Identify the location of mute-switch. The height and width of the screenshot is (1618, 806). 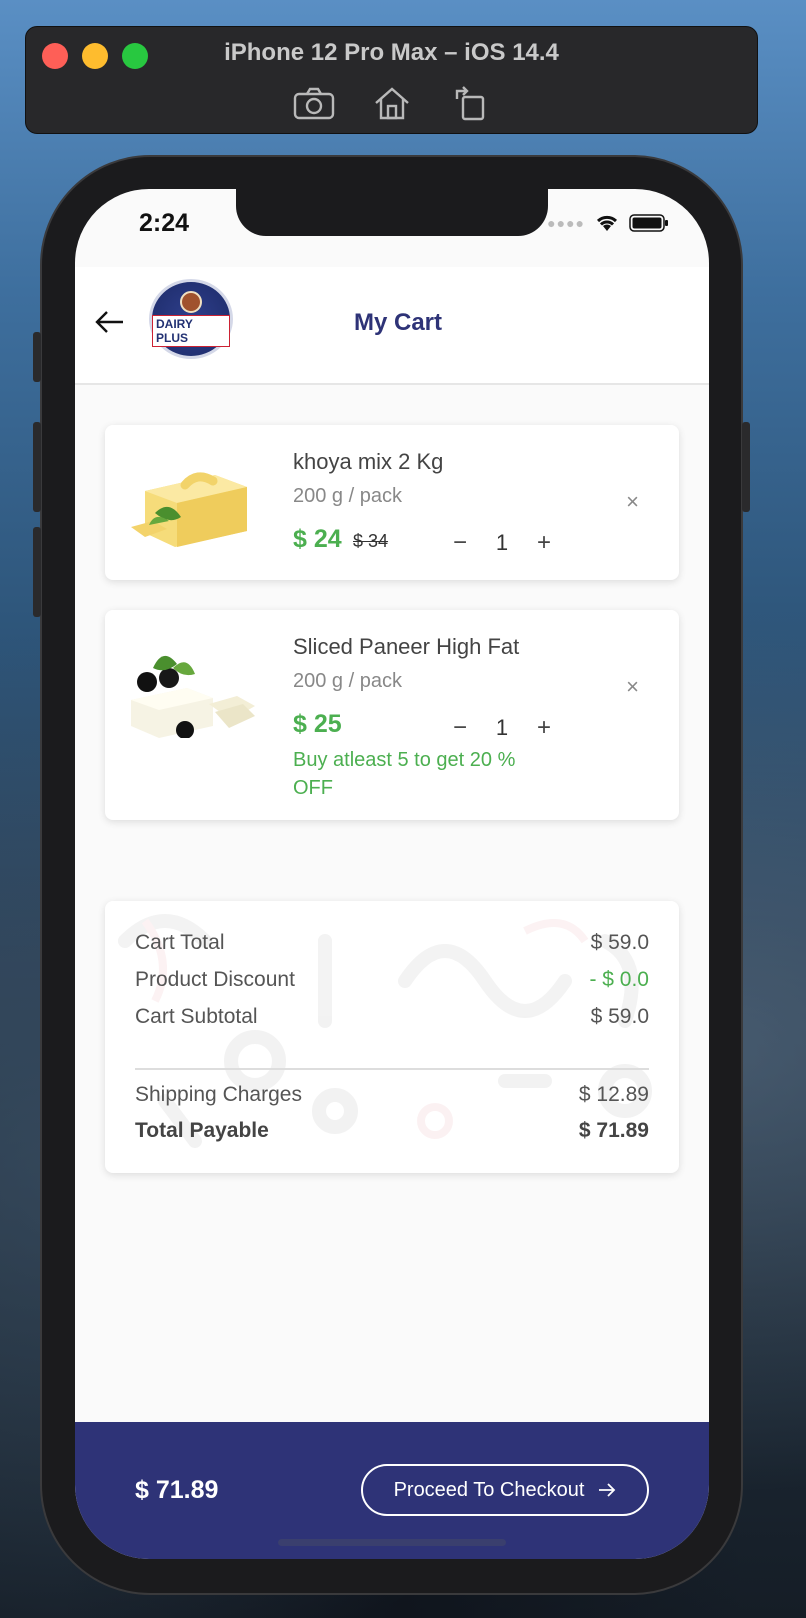
(37, 357).